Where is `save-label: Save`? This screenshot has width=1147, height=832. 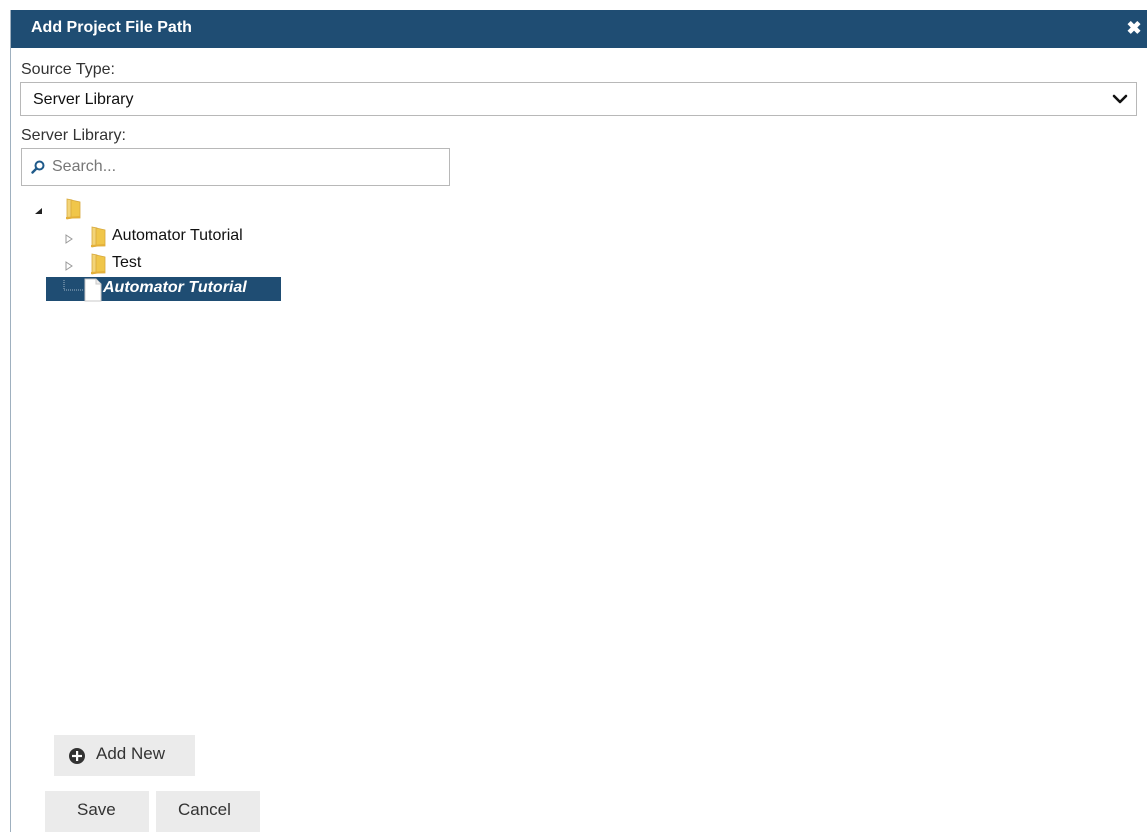 save-label: Save is located at coordinates (96, 809).